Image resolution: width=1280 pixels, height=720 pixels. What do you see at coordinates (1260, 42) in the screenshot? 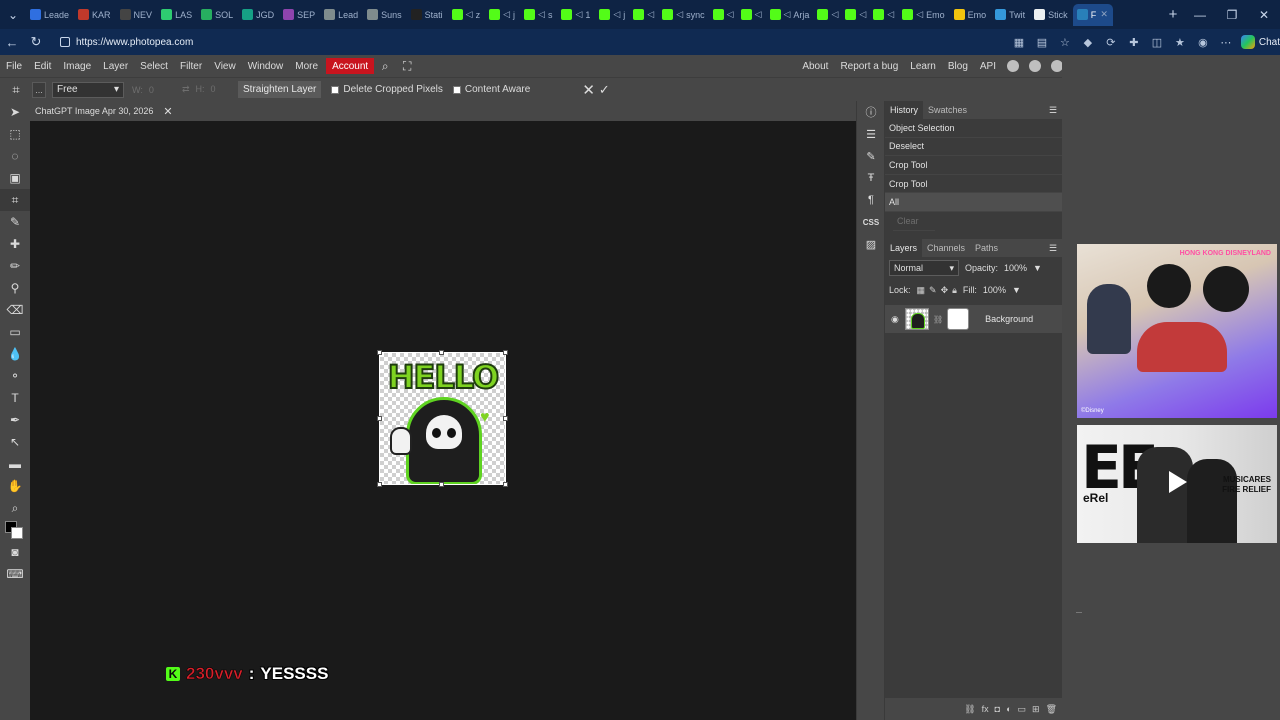
I see `copilot-button: Chat` at bounding box center [1260, 42].